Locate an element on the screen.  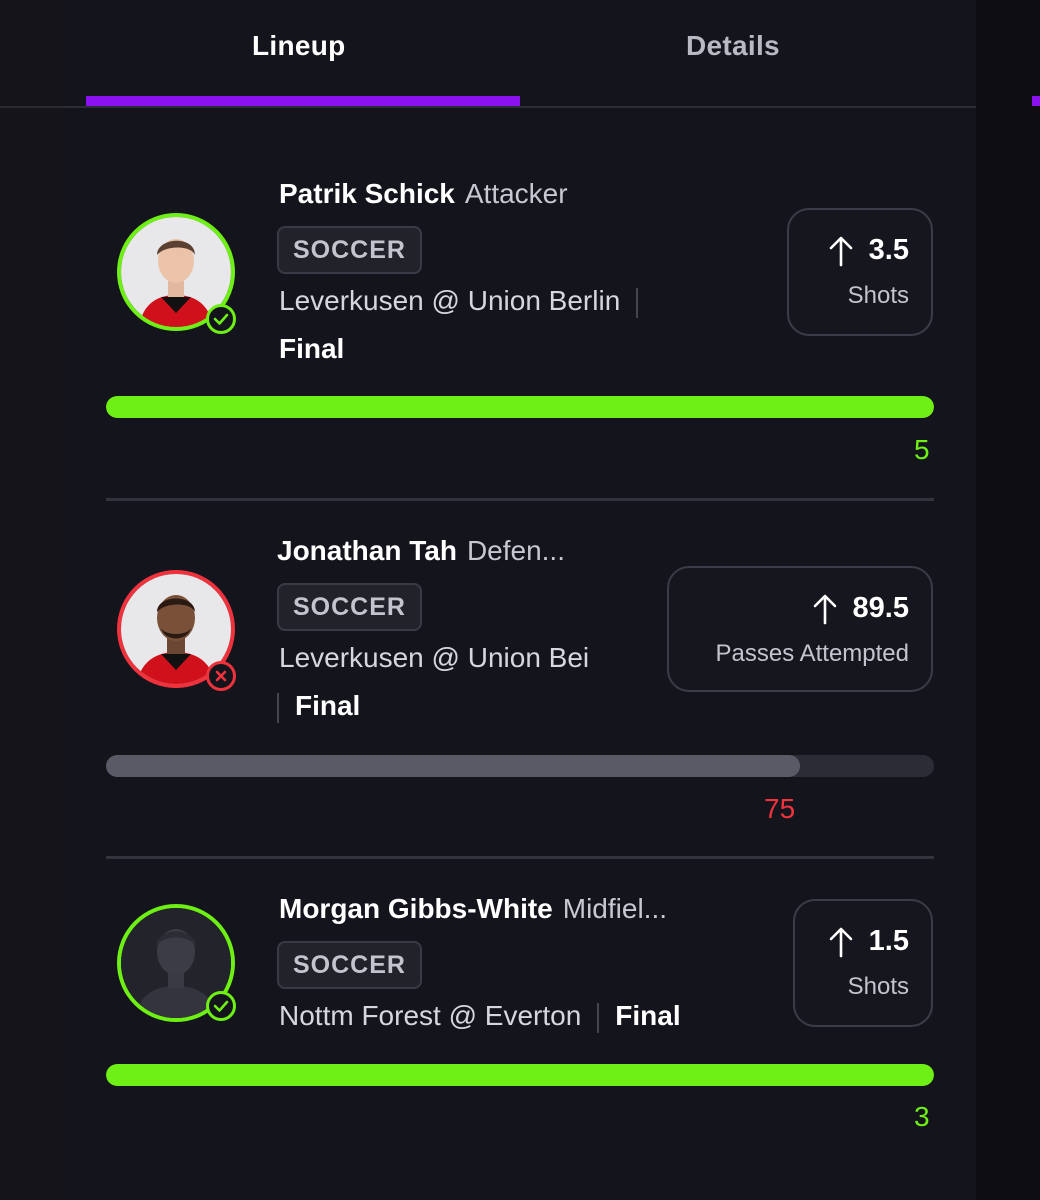
actual-value: 5 is located at coordinates (922, 449).